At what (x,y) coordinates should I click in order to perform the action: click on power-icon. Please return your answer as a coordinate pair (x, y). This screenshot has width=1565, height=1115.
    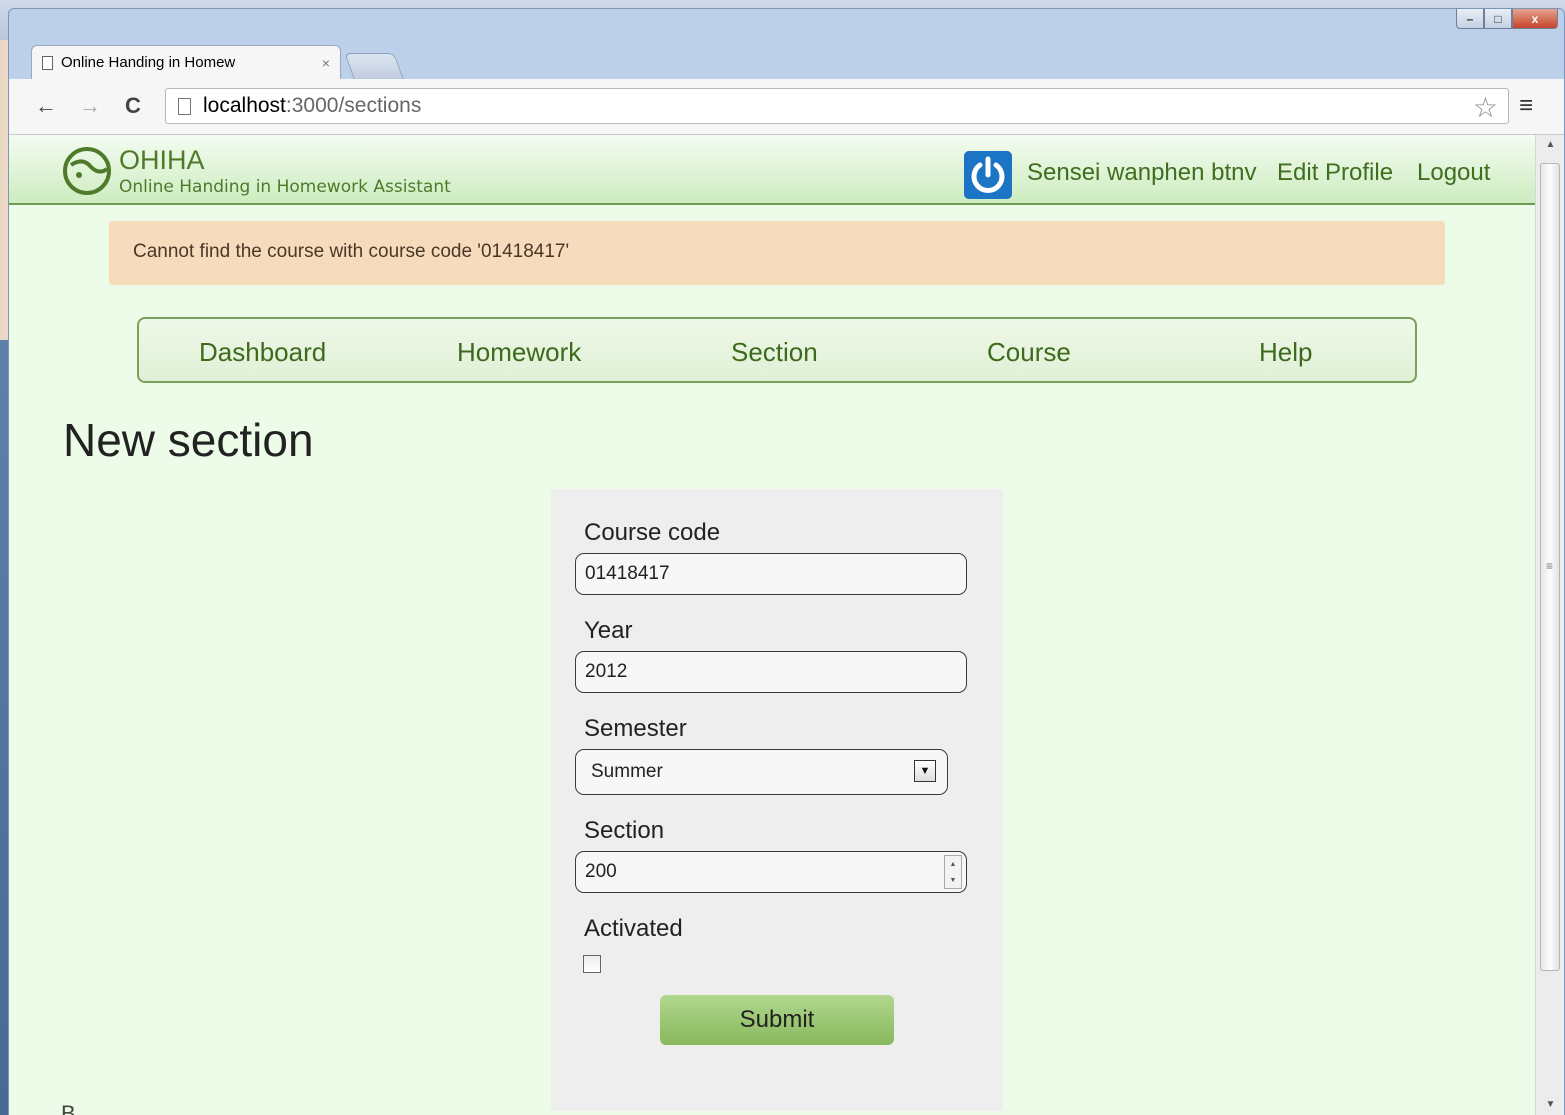
    Looking at the image, I should click on (988, 175).